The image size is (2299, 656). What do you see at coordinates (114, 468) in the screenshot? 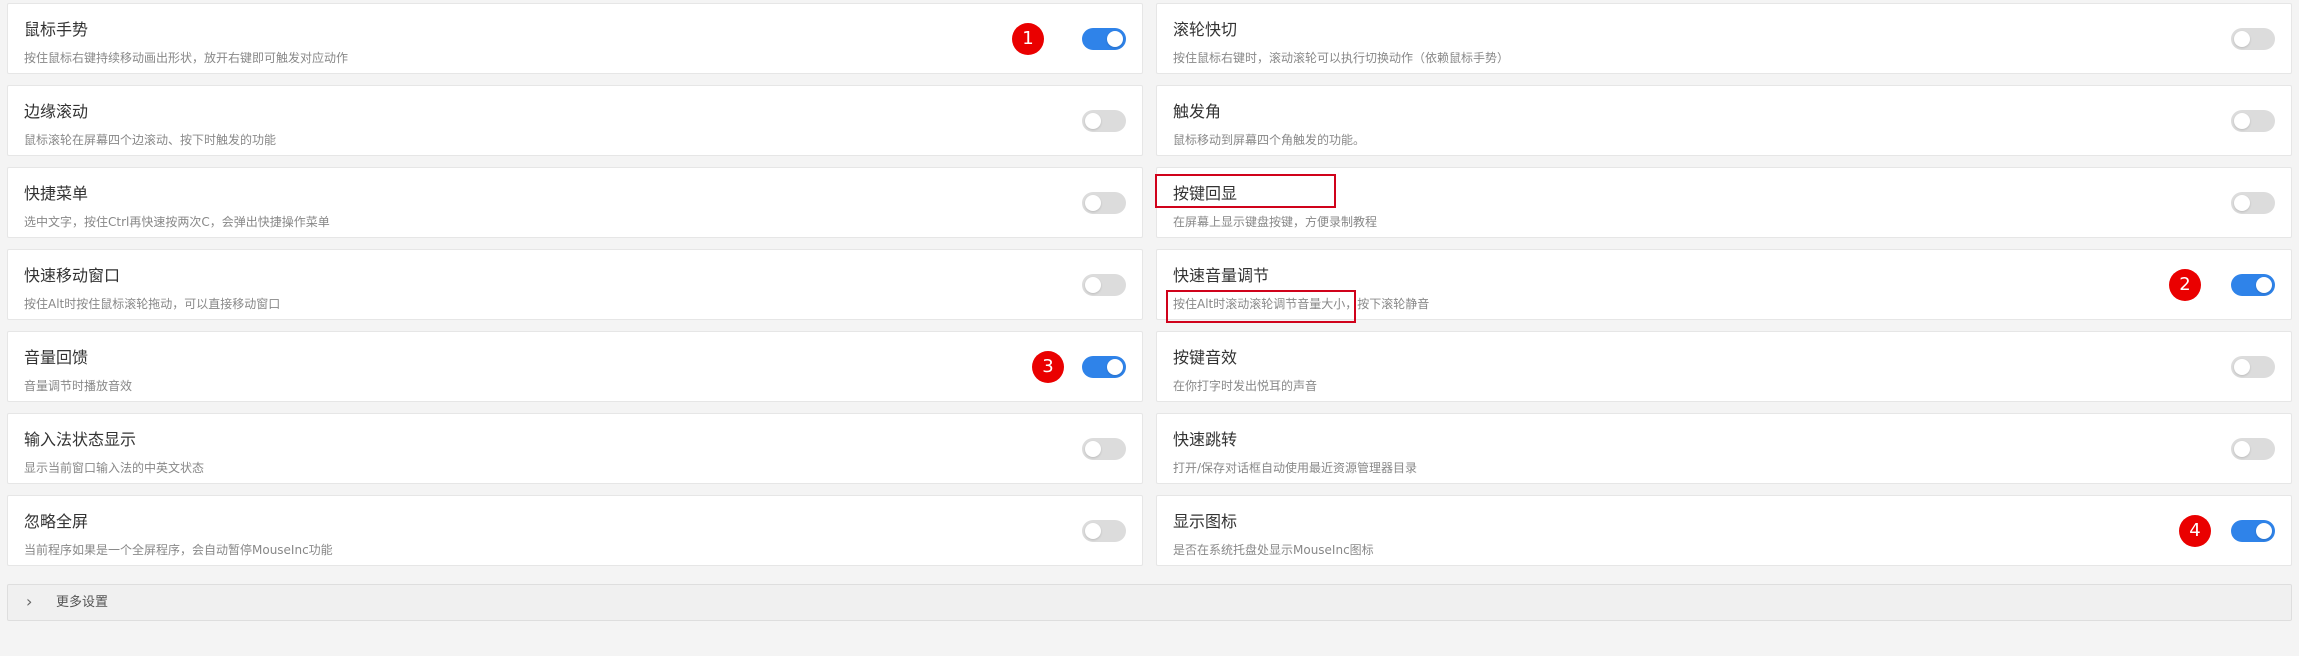
I see `setting-description: 显示当前窗口输入法的中英文状态` at bounding box center [114, 468].